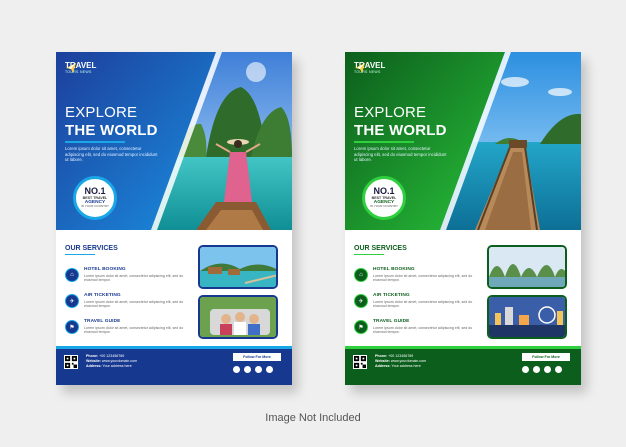  I want to click on image-not-included-caption: Image Not Included, so click(313, 418).